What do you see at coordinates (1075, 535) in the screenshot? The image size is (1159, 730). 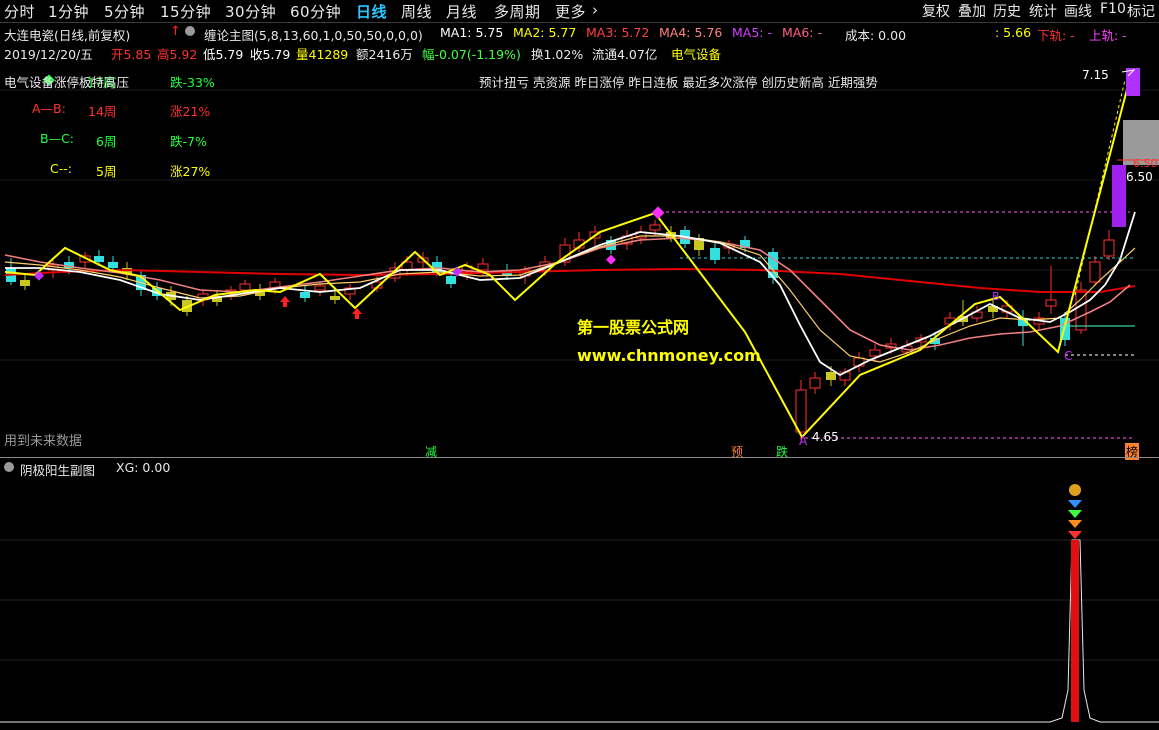 I see `diamond-icon-red` at bounding box center [1075, 535].